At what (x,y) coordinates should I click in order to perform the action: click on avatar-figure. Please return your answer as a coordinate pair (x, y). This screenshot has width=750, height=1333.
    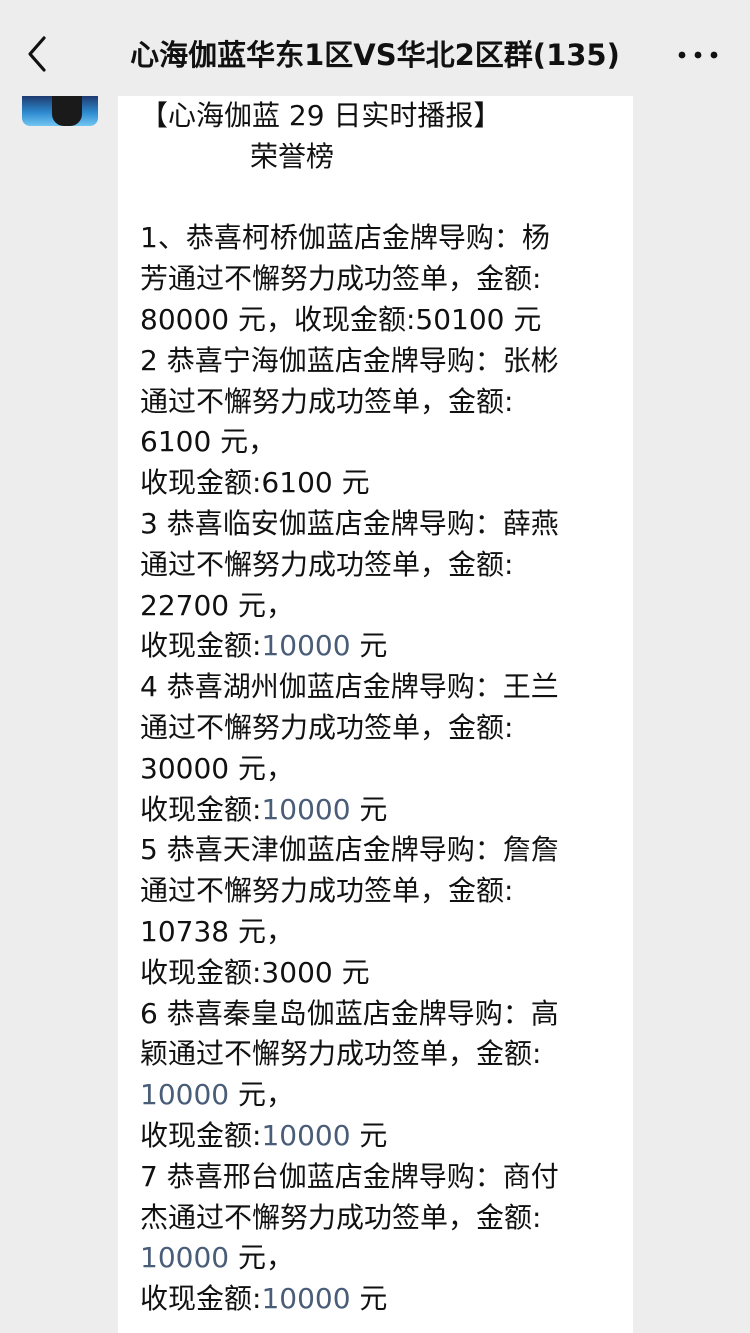
    Looking at the image, I should click on (67, 111).